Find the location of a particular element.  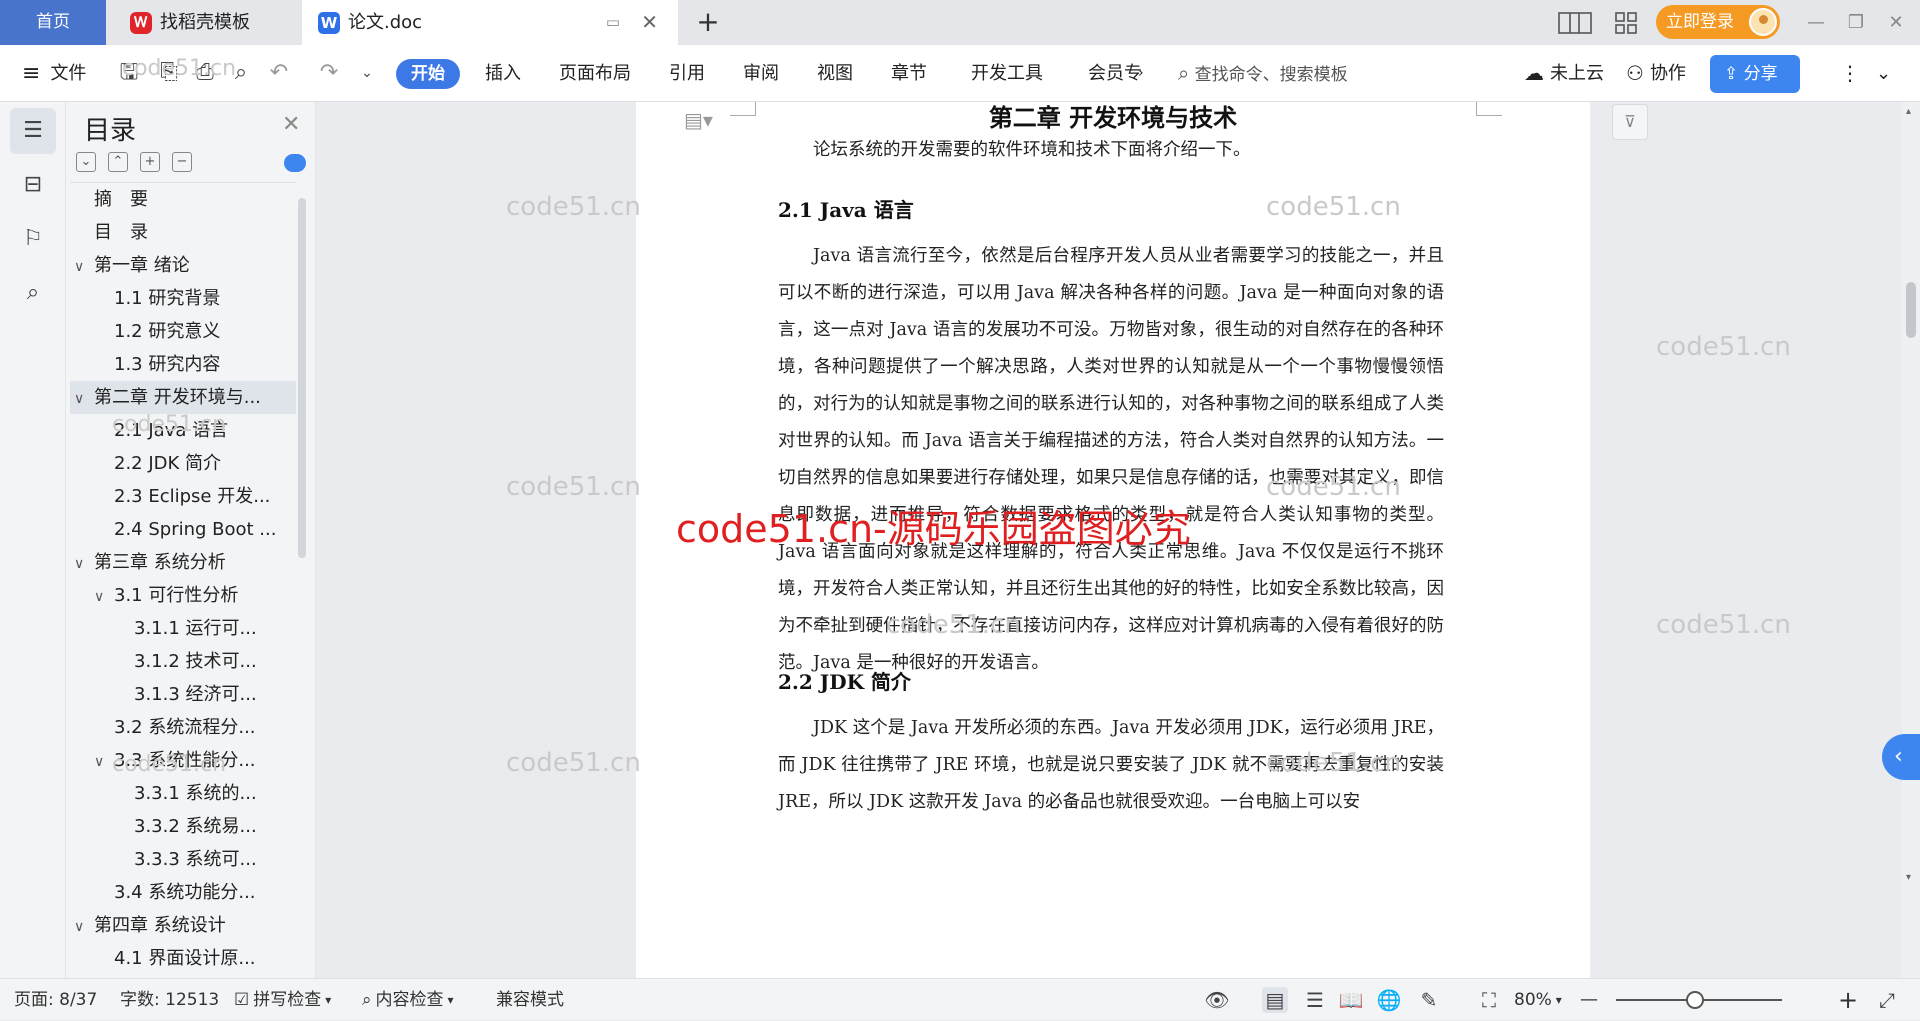

compat-mode: 兼容模式 is located at coordinates (530, 1000).